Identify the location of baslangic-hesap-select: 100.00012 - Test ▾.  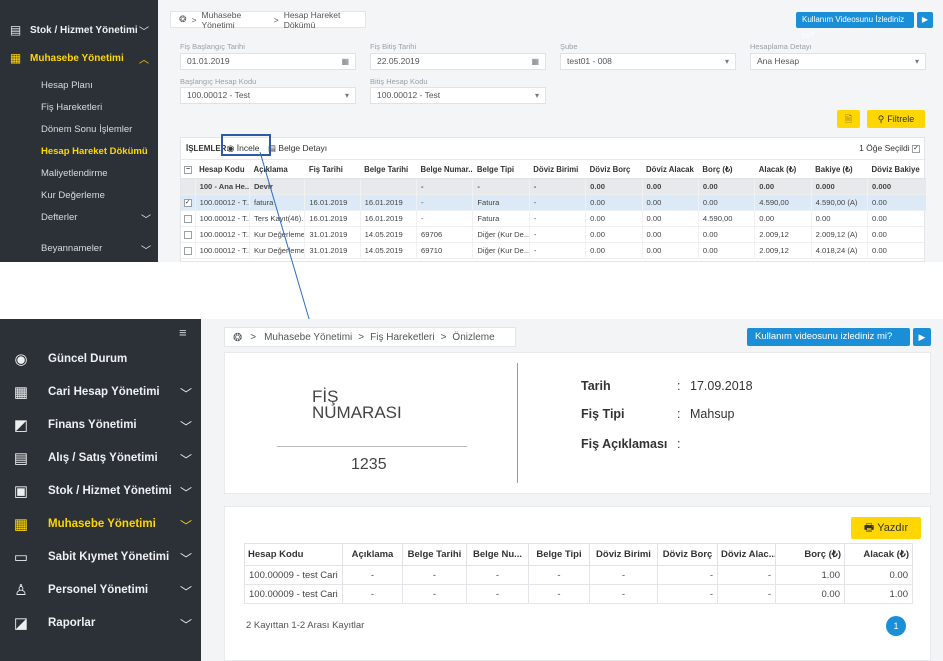
(268, 95).